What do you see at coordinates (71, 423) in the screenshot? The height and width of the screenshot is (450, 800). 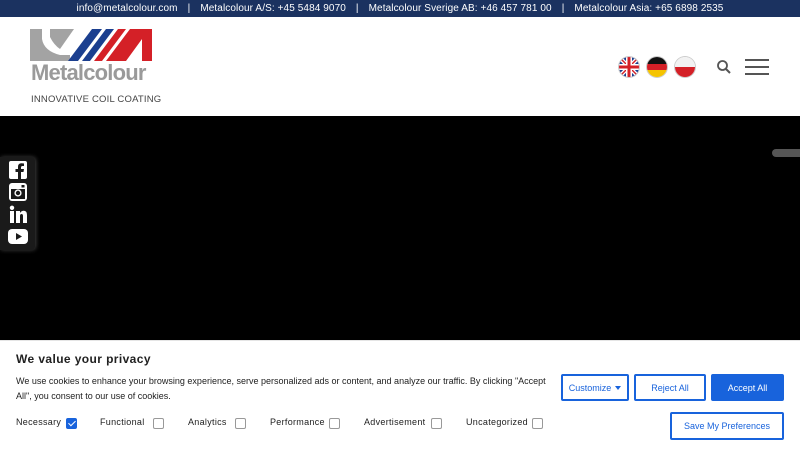 I see `necessary-checkbox` at bounding box center [71, 423].